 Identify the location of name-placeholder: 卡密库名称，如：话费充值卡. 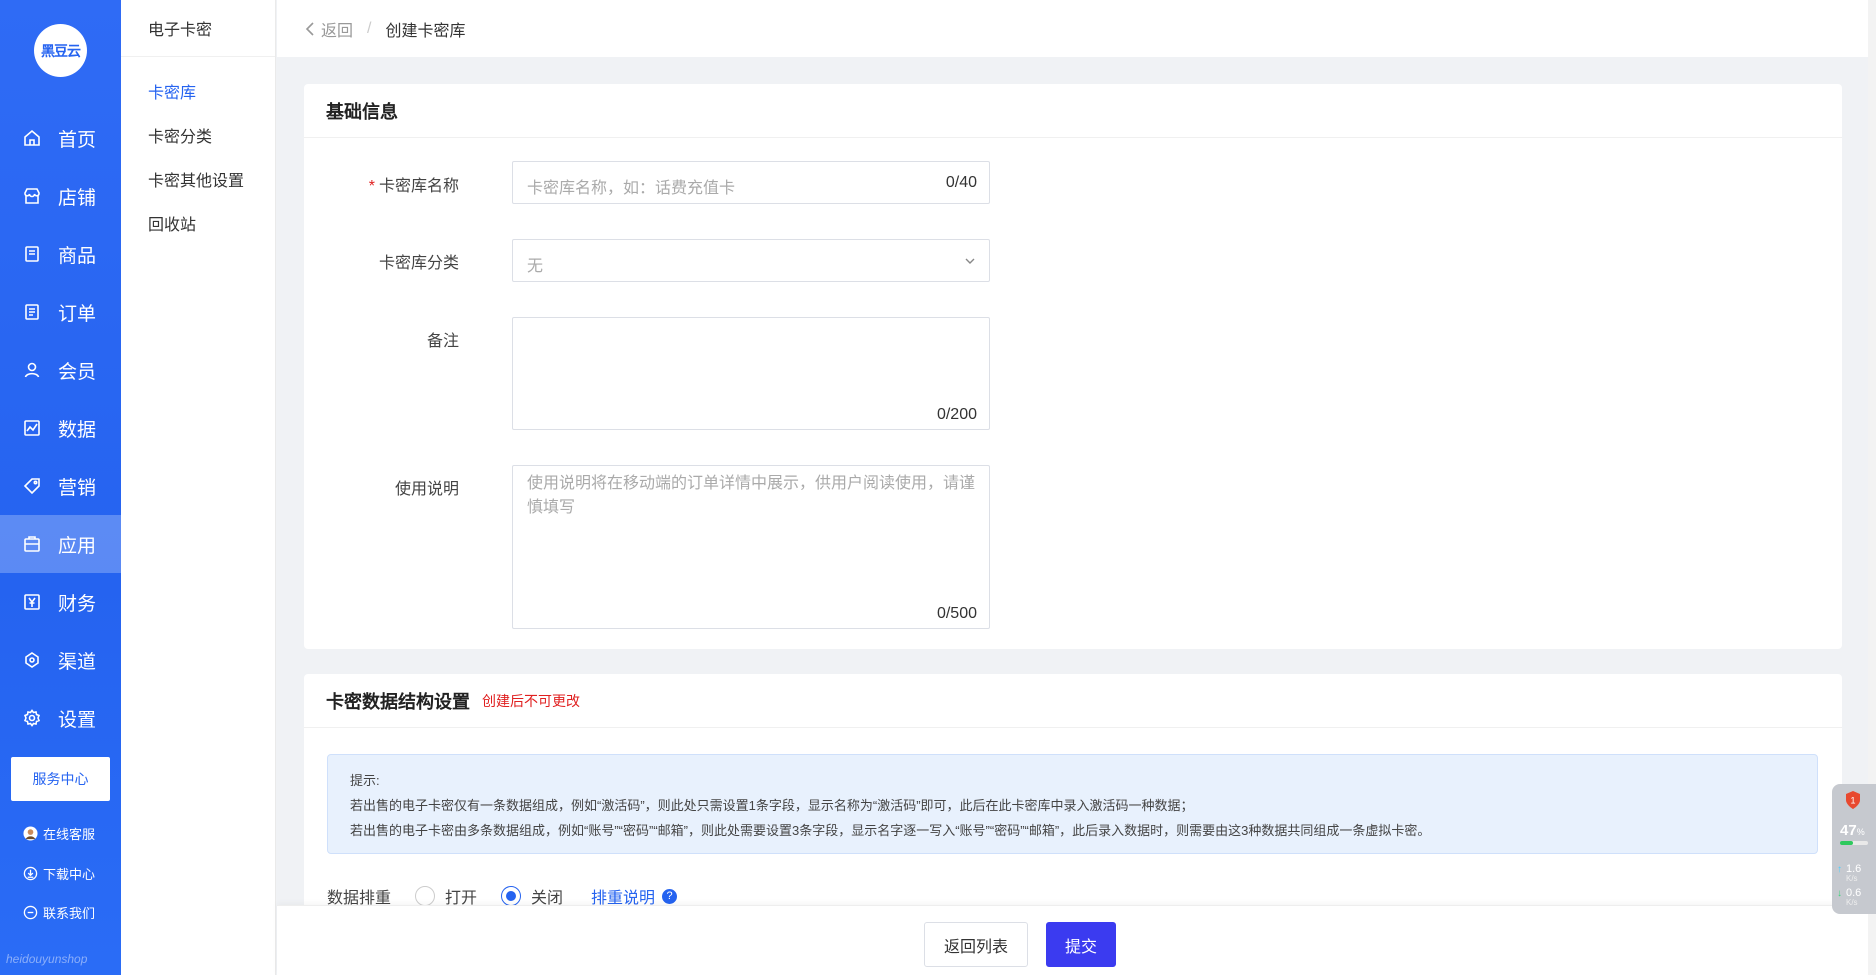
(631, 188).